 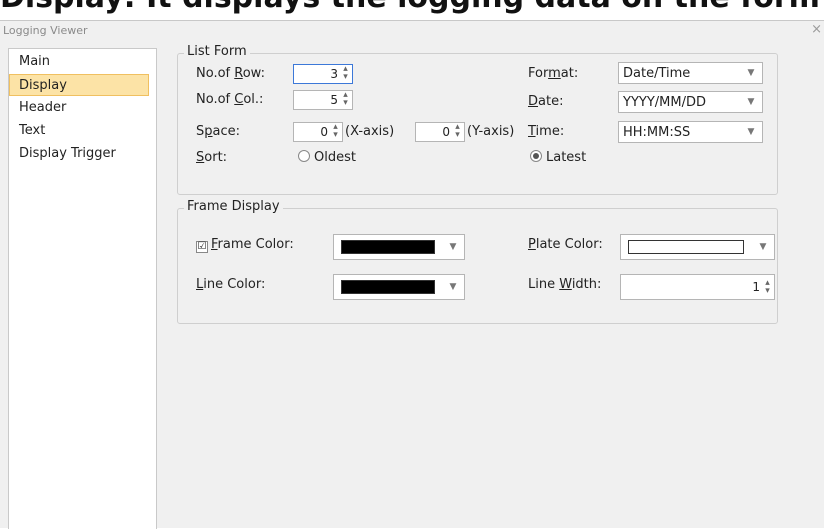 I want to click on title-bar: Logging Viewer ×, so click(x=412, y=31).